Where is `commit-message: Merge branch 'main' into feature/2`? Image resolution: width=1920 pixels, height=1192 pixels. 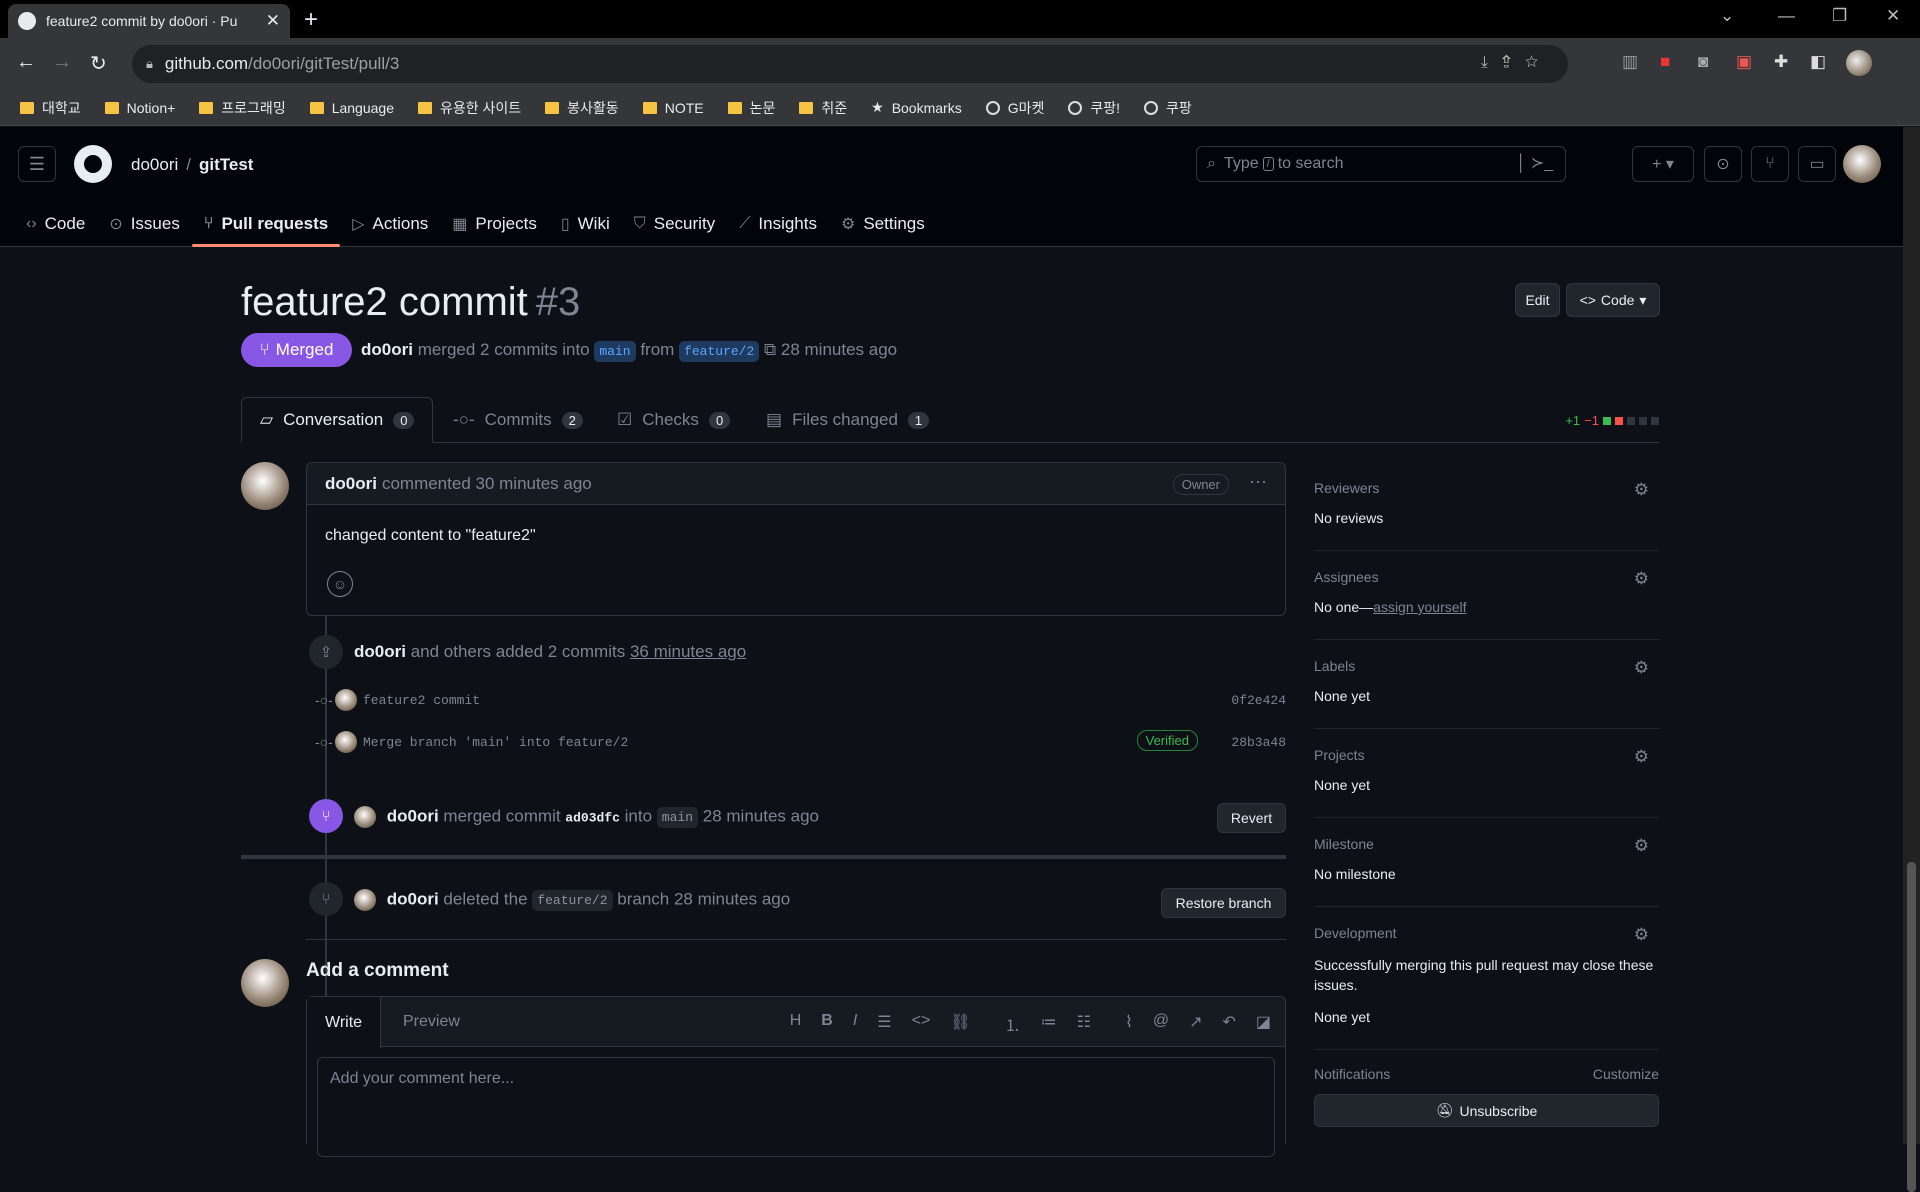
commit-message: Merge branch 'main' into feature/2 is located at coordinates (495, 742).